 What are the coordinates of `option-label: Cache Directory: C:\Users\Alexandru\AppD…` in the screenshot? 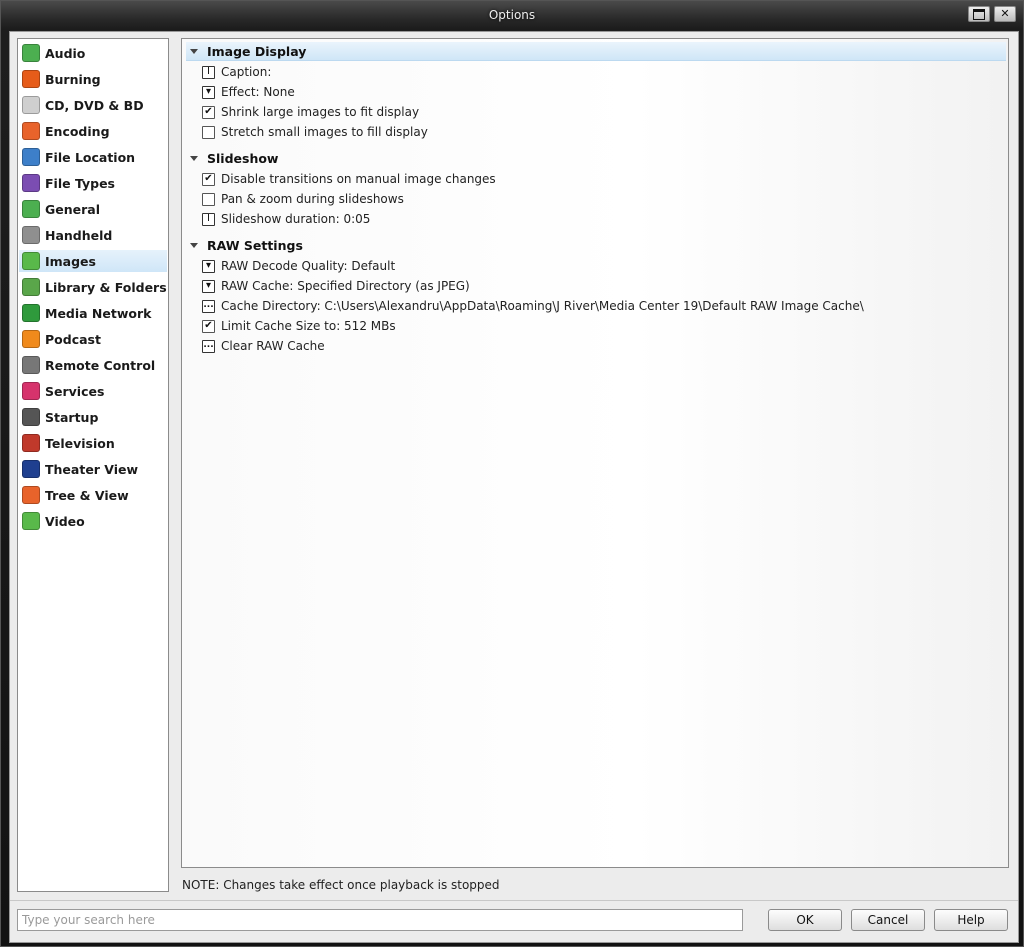 It's located at (542, 306).